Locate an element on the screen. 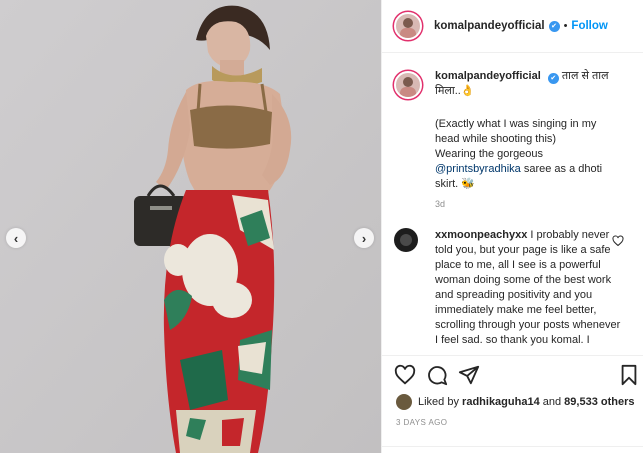  send-icon is located at coordinates (469, 375).